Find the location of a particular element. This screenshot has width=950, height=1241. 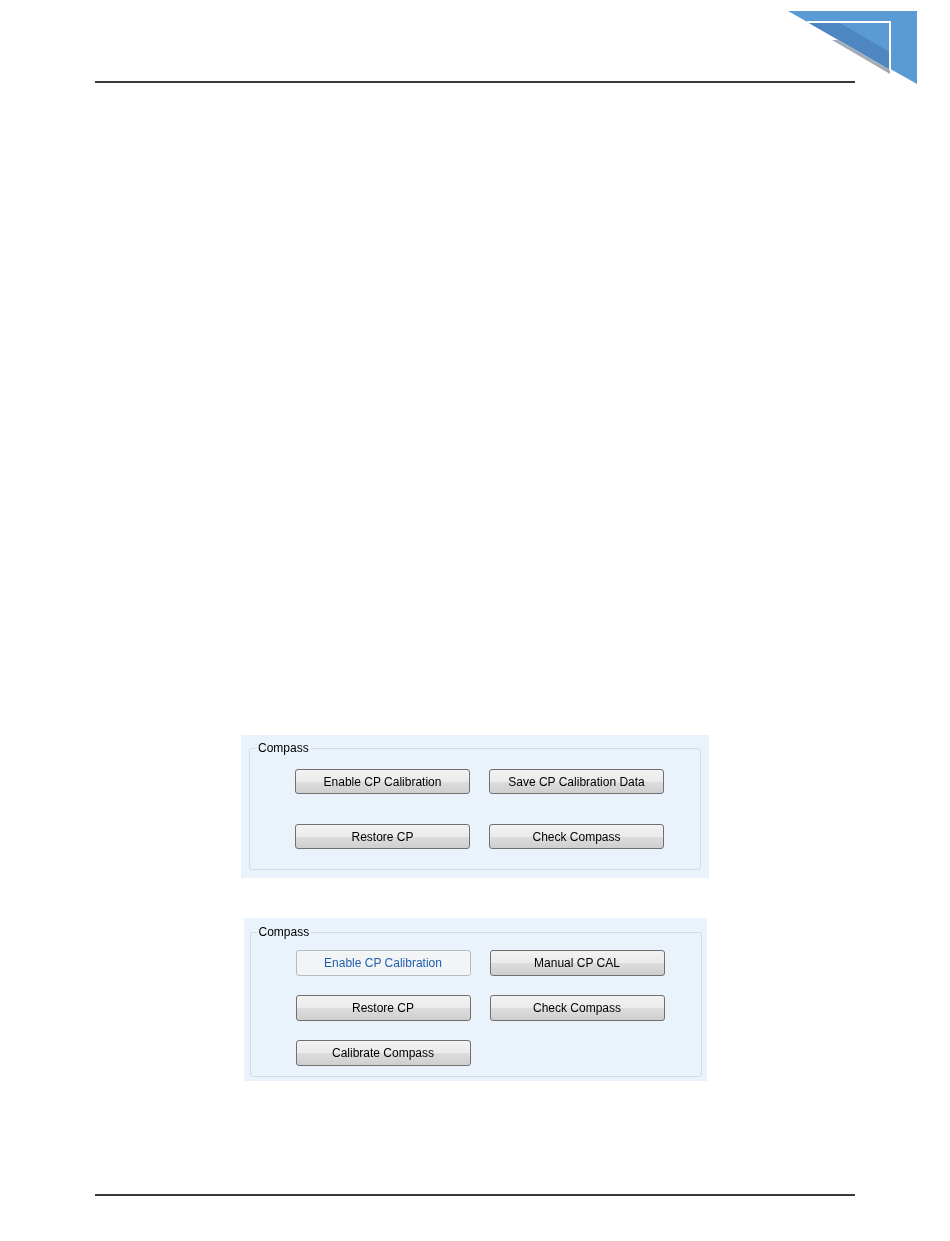

command-button: Calibrate Compass is located at coordinates (383, 1053).